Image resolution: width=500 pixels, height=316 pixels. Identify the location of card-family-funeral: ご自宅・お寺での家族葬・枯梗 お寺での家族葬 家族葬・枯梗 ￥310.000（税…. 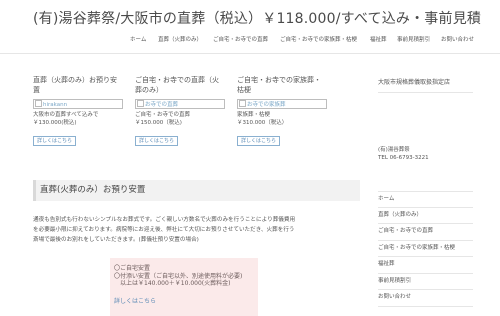
(282, 111).